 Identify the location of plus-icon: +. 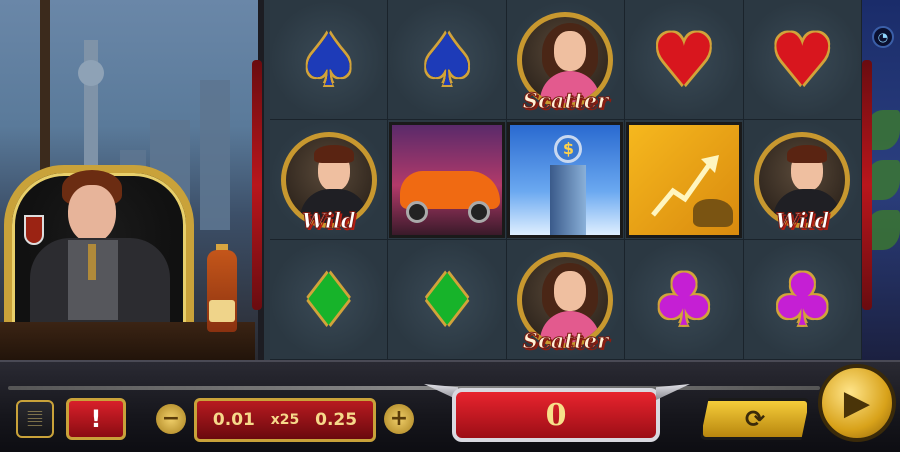
(399, 418).